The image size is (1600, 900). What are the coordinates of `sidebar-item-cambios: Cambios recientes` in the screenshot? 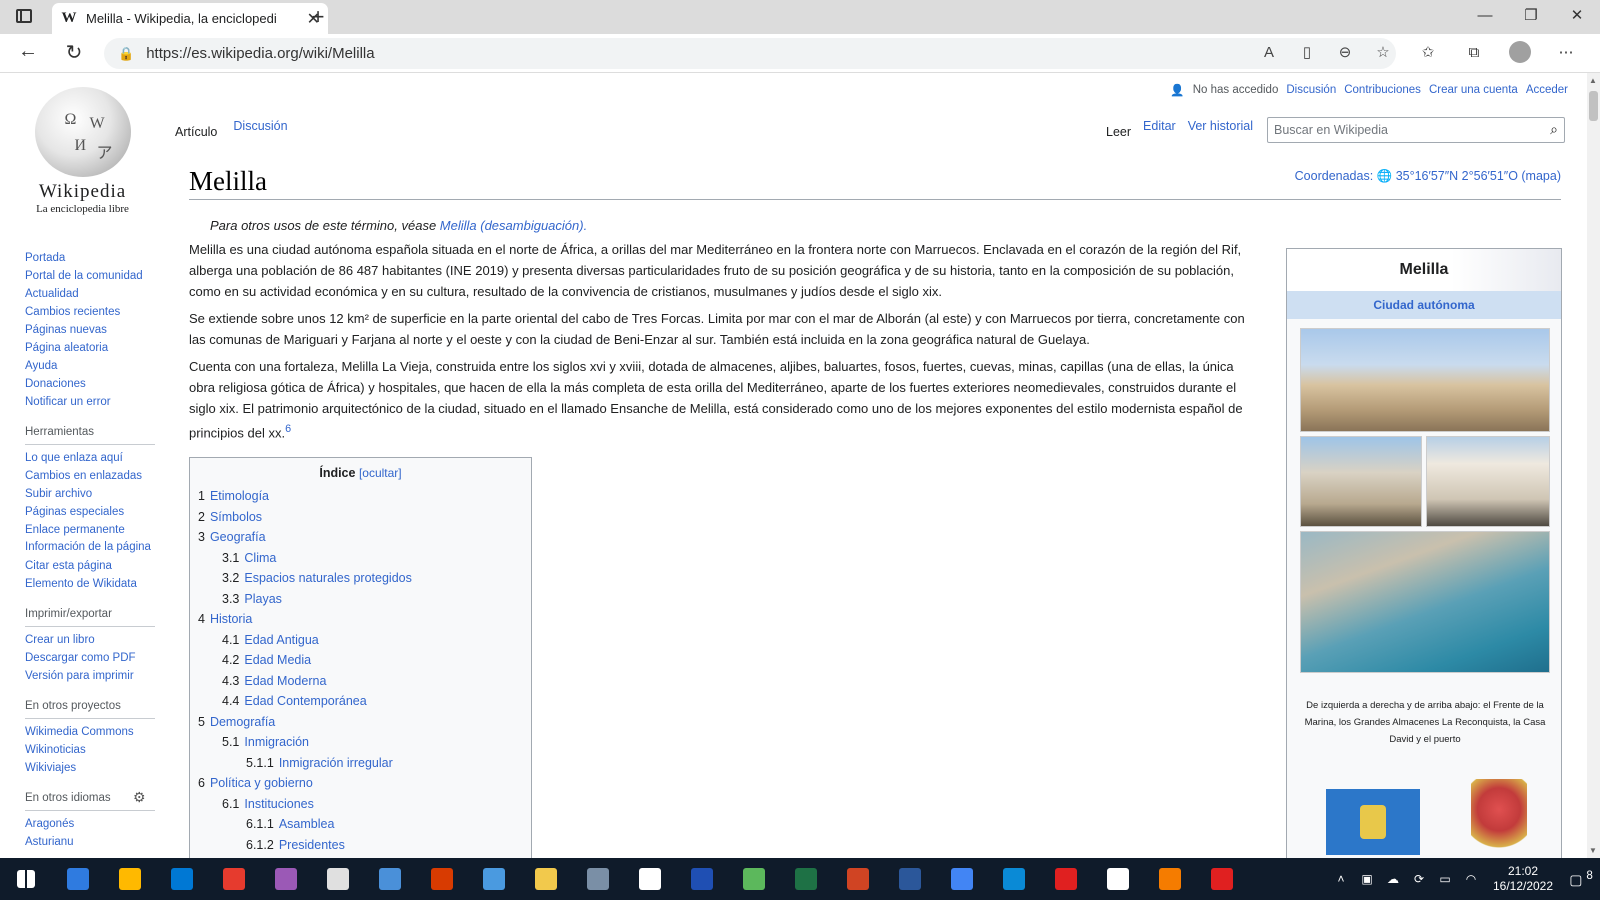 It's located at (90, 312).